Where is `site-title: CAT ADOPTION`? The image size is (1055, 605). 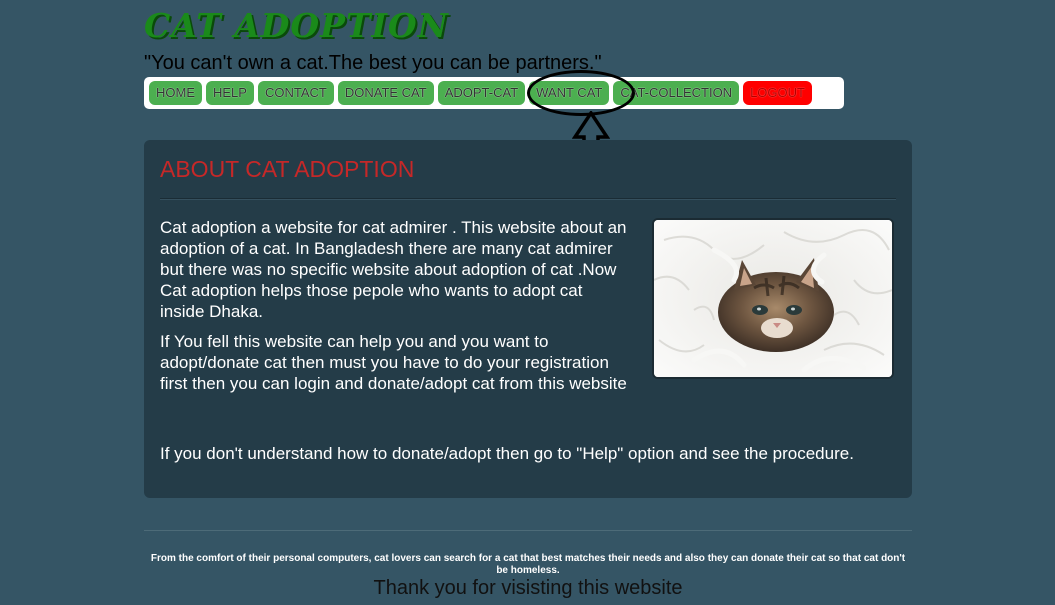
site-title: CAT ADOPTION is located at coordinates (296, 25).